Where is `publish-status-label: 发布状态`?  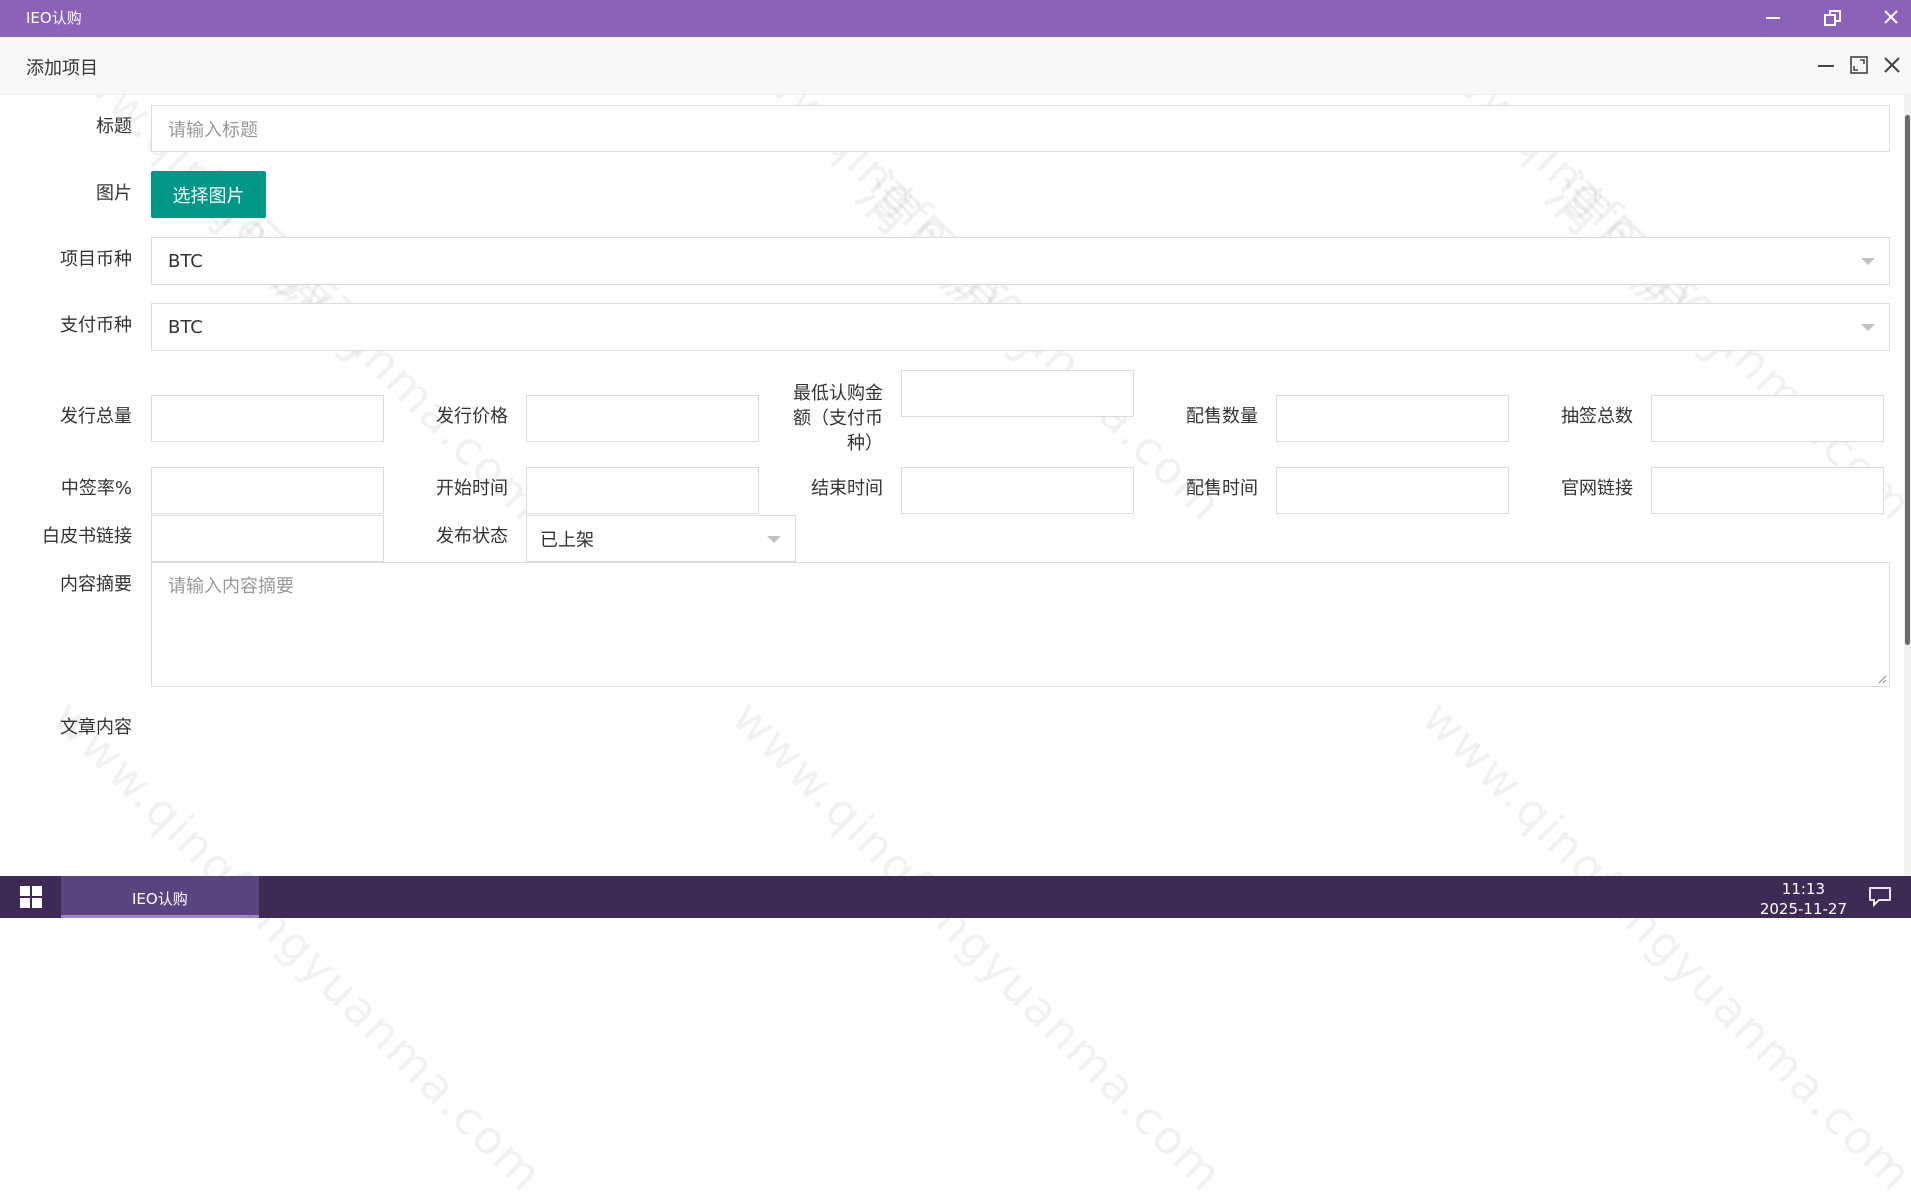
publish-status-label: 发布状态 is located at coordinates (472, 536).